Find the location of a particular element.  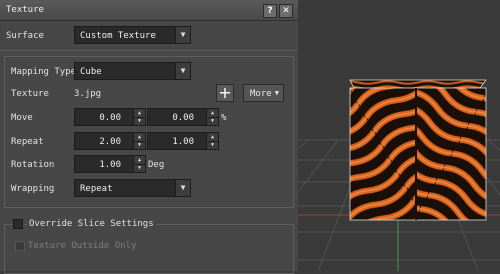

mapping-type-dropdown: Cube ▼ is located at coordinates (132, 71).